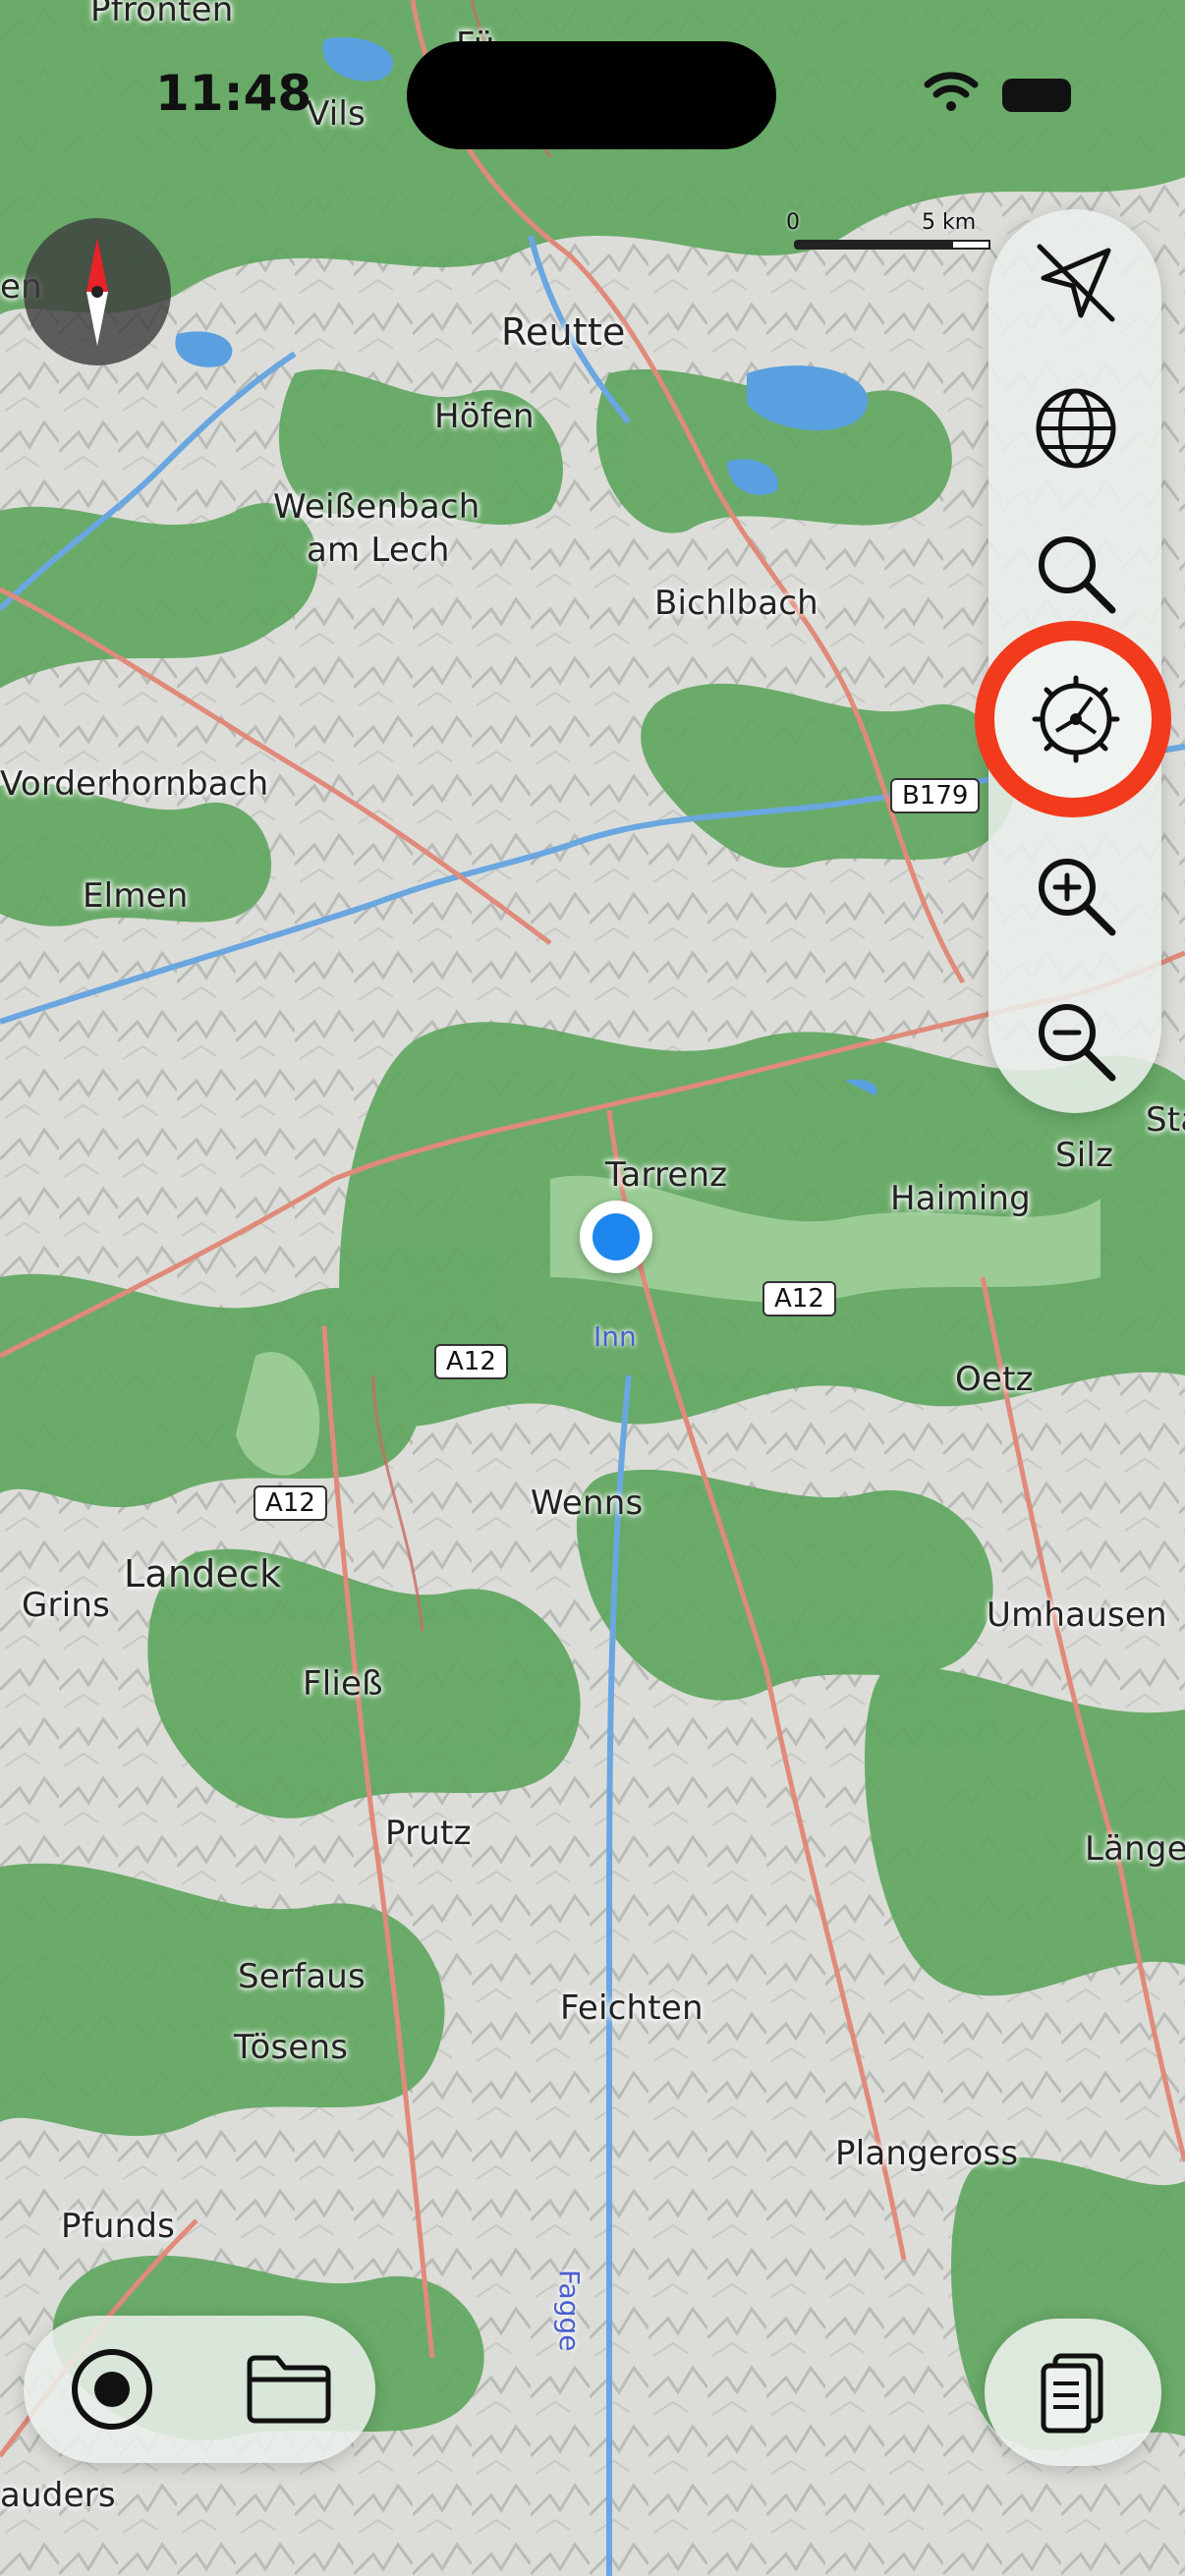 The width and height of the screenshot is (1185, 2576). I want to click on settings-dial-icon, so click(1076, 719).